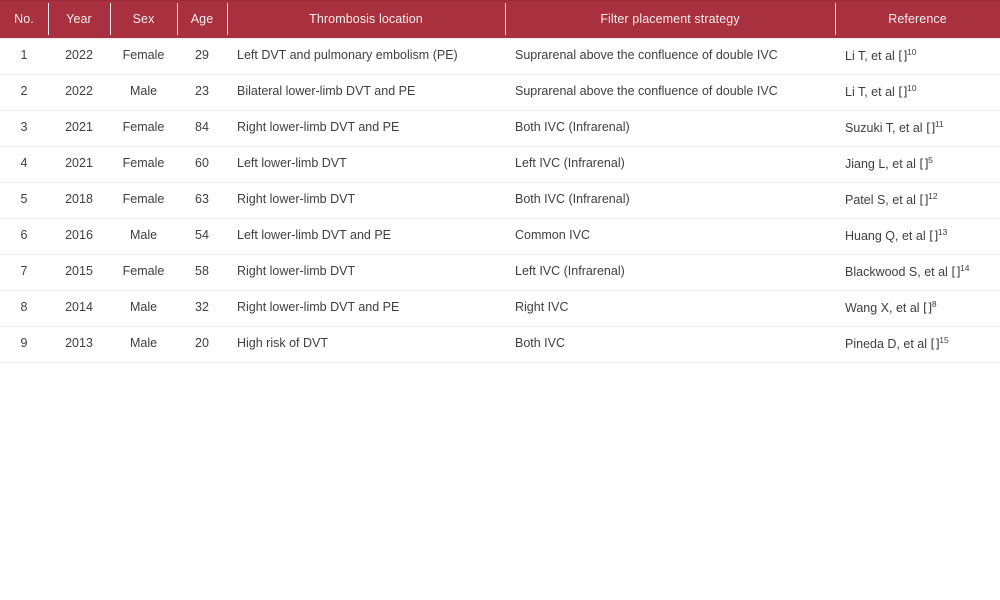 This screenshot has height=600, width=1000. Describe the element at coordinates (887, 235) in the screenshot. I see `reference-author: Huang Q, et al` at that location.